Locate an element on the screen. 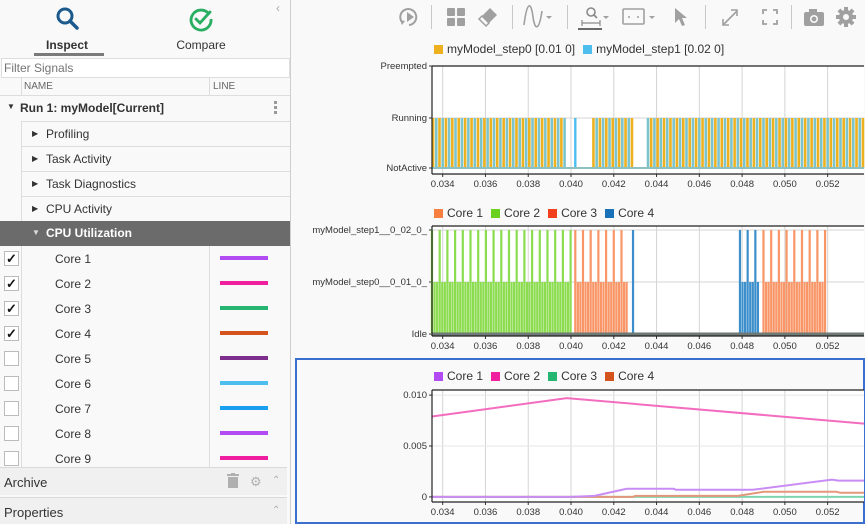 The width and height of the screenshot is (865, 524). tab-compare: Compare is located at coordinates (201, 29).